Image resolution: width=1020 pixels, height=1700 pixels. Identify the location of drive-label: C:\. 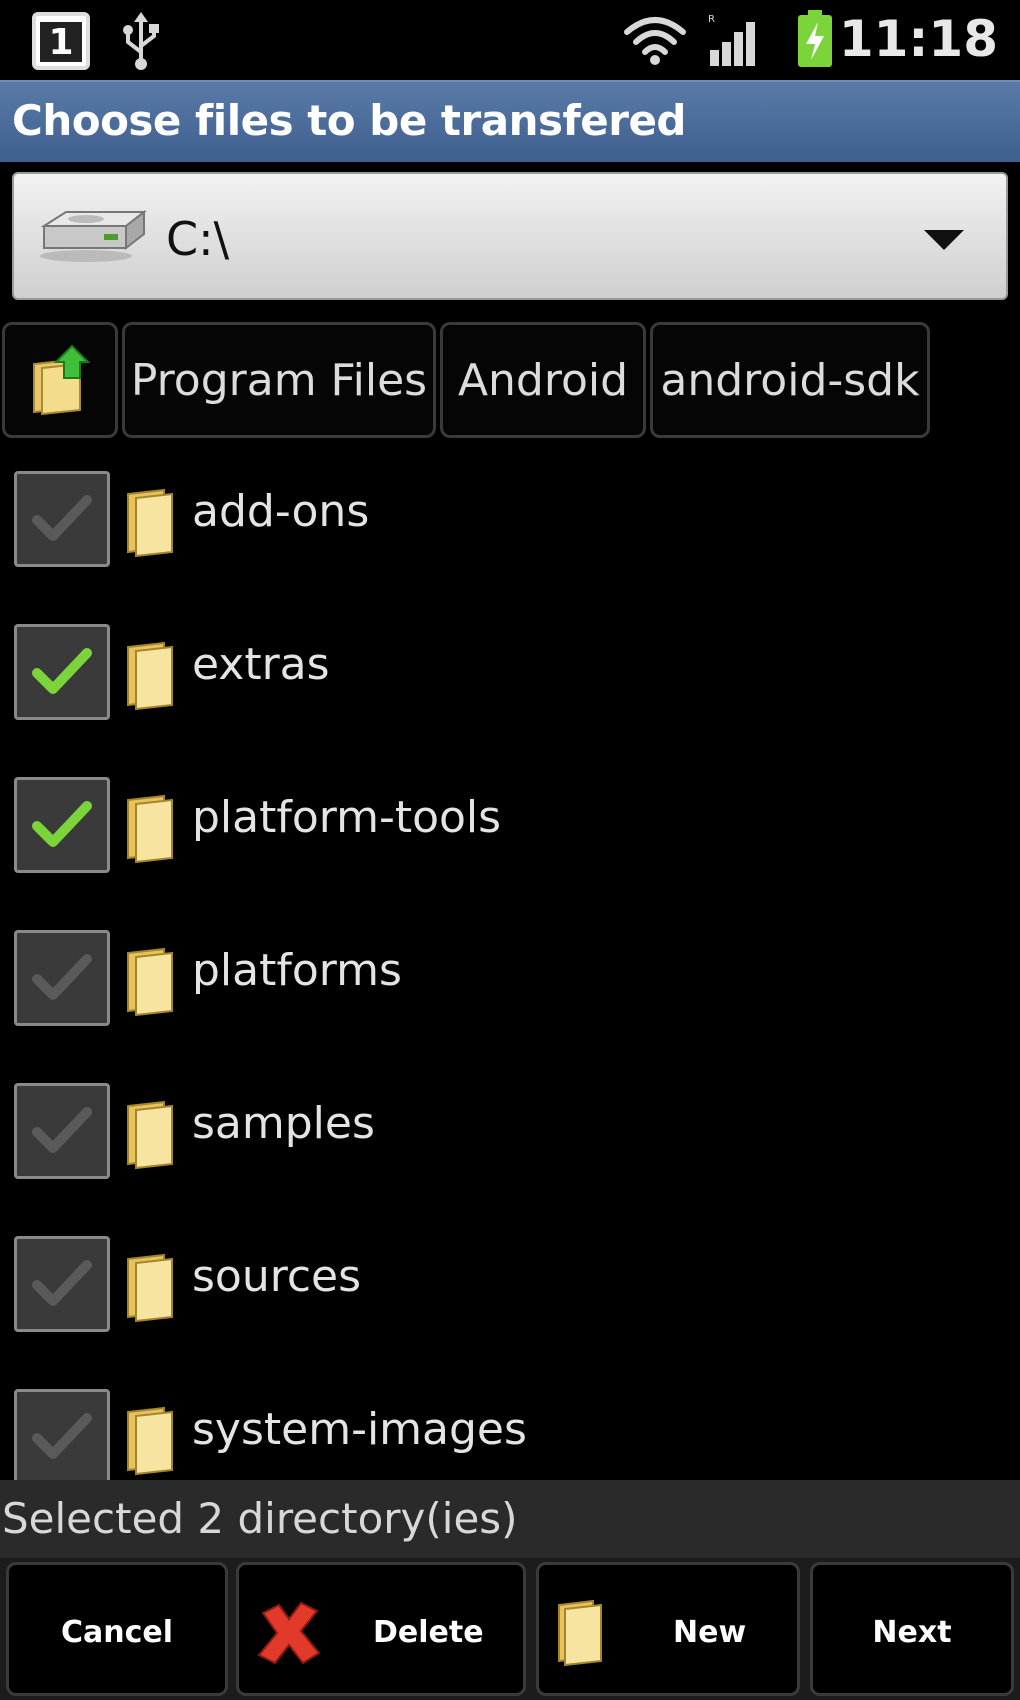
(198, 239).